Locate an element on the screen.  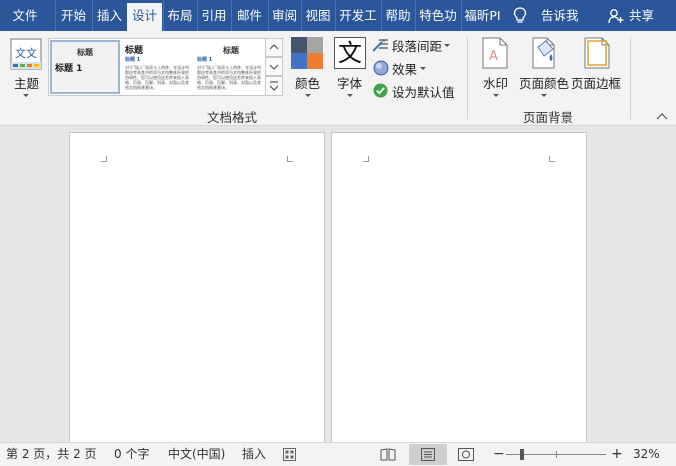
fonts-icon-text: 文 is located at coordinates (350, 53).